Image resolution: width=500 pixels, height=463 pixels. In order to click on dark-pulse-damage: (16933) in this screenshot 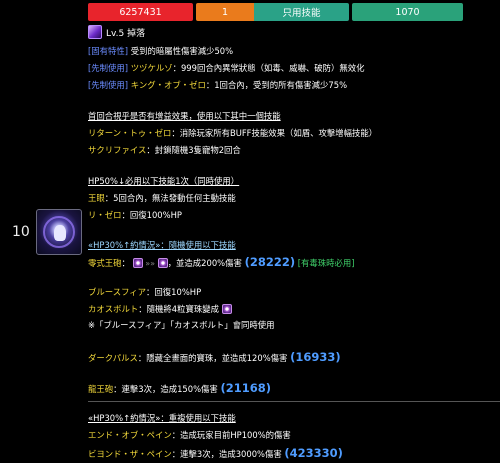, I will do `click(315, 357)`.